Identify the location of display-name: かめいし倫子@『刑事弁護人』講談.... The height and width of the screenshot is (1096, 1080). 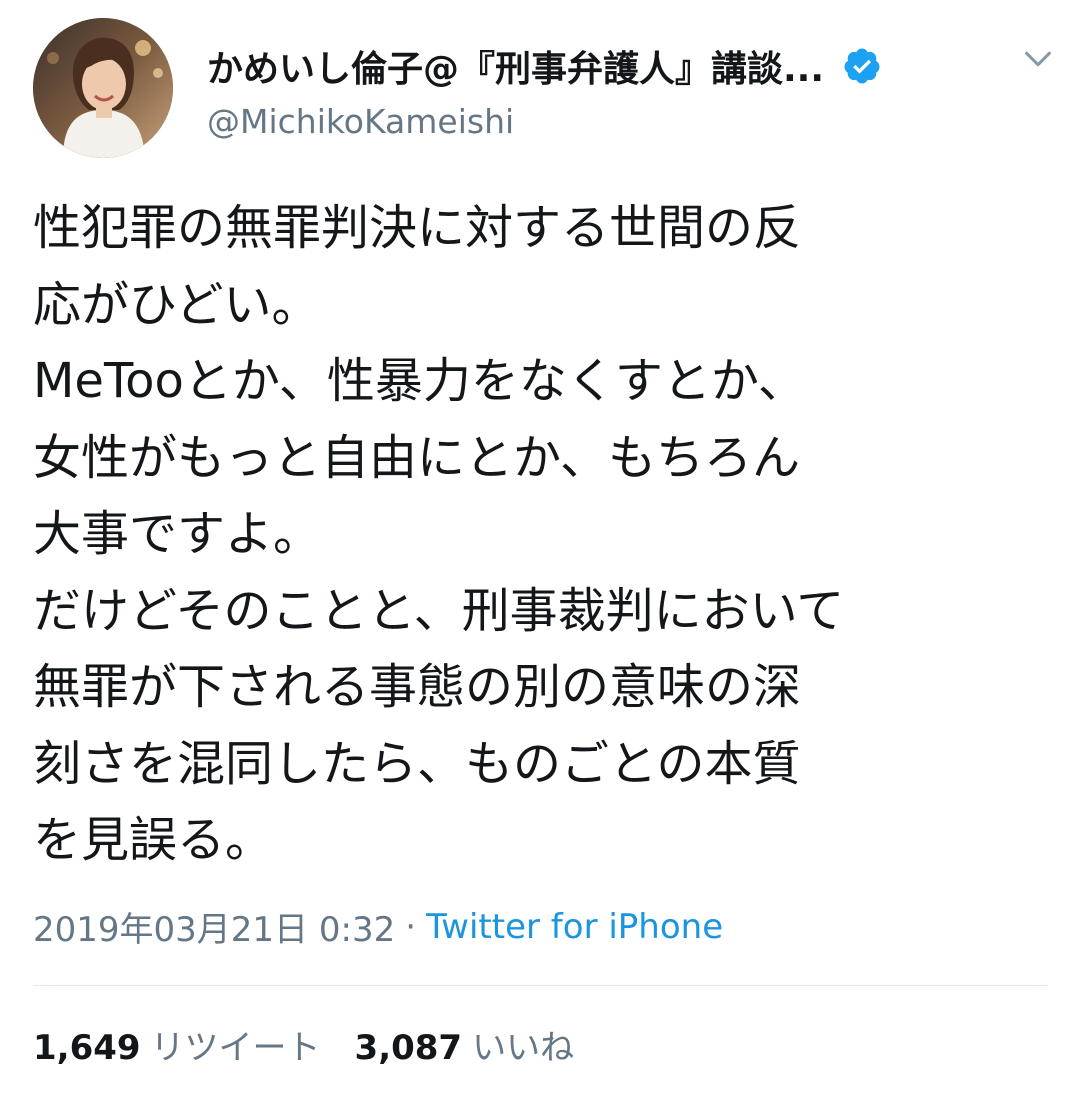
(515, 66).